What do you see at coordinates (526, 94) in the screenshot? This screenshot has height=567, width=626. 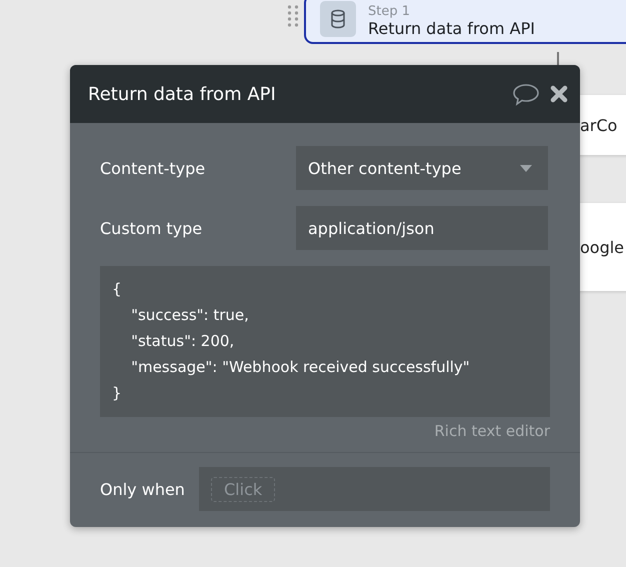 I see `comment-icon` at bounding box center [526, 94].